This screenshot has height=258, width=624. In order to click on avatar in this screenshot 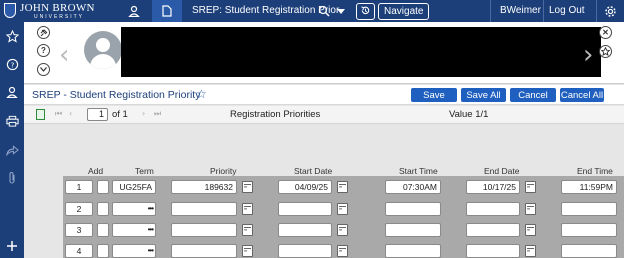, I will do `click(103, 50)`.